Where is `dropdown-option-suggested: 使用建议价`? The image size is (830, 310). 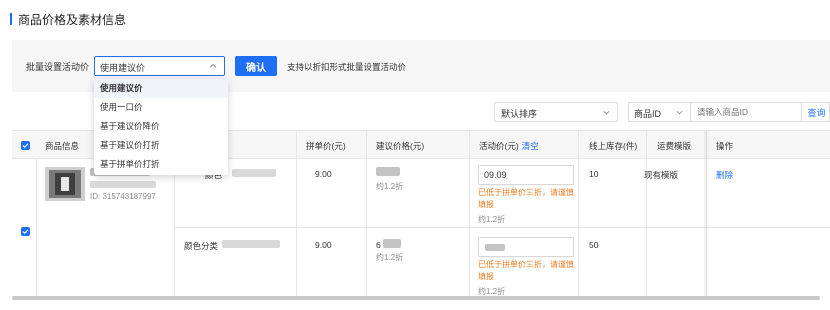
dropdown-option-suggested: 使用建议价 is located at coordinates (161, 88).